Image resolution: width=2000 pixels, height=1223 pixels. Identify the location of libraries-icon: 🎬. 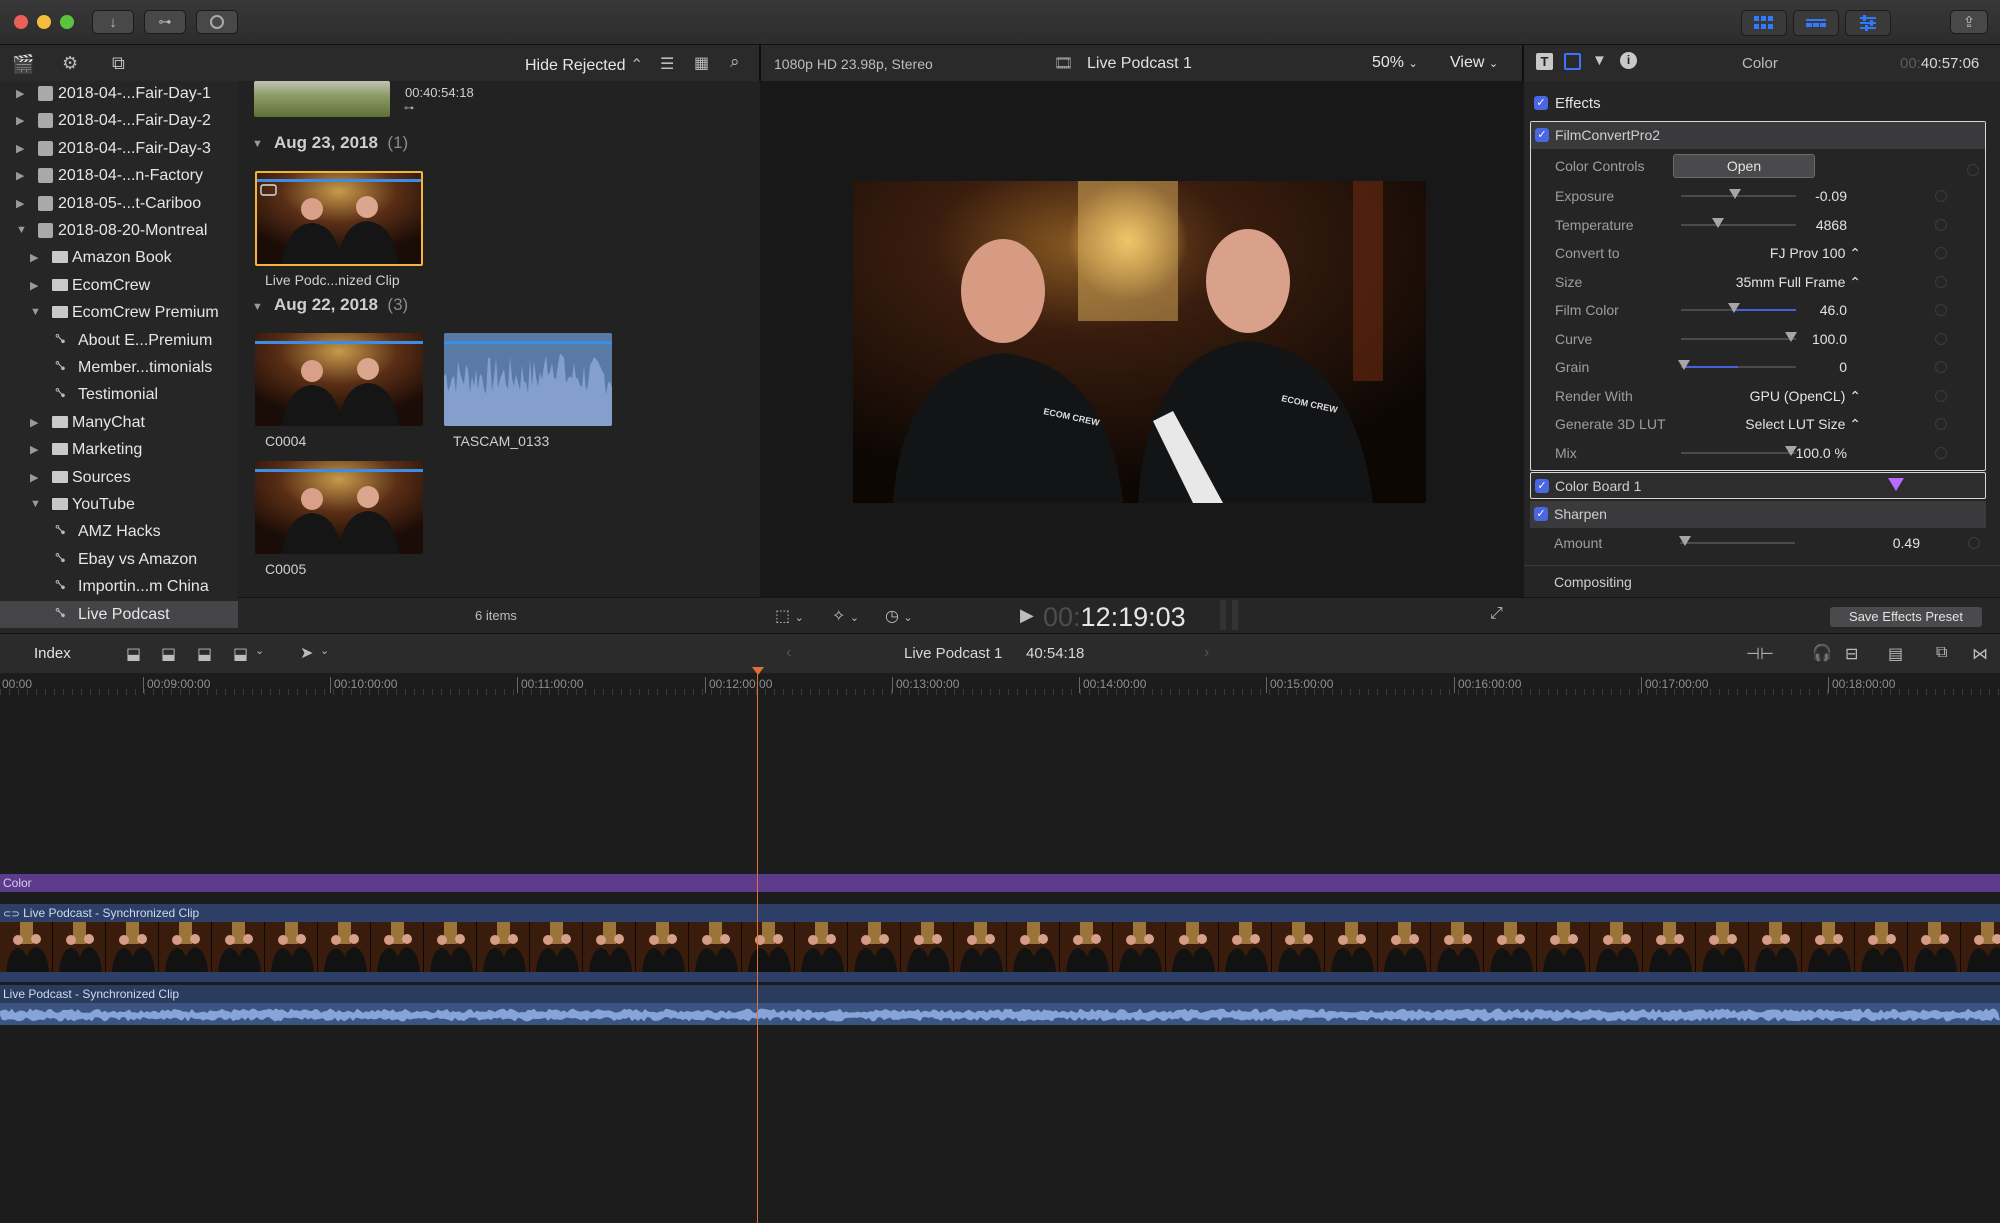
(23, 64).